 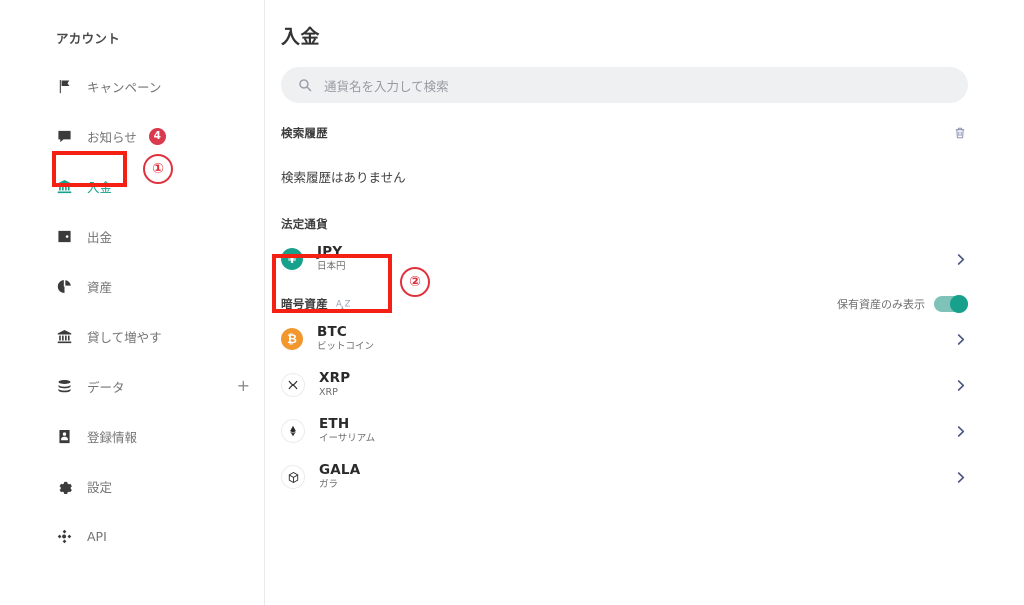 What do you see at coordinates (292, 339) in the screenshot?
I see `bitcoin-icon: ₿` at bounding box center [292, 339].